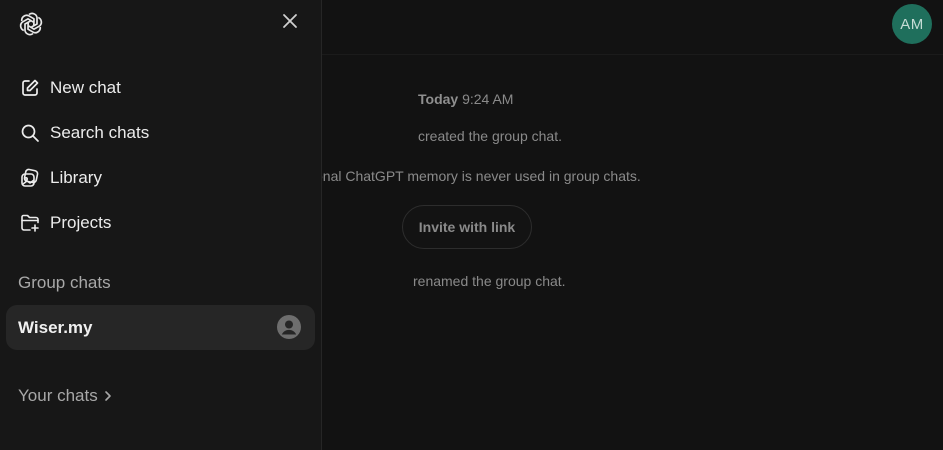 Image resolution: width=943 pixels, height=450 pixels. I want to click on search-icon, so click(30, 133).